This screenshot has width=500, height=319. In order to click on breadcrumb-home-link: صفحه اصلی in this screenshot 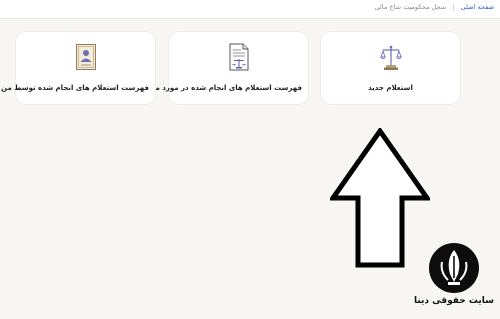, I will do `click(477, 7)`.